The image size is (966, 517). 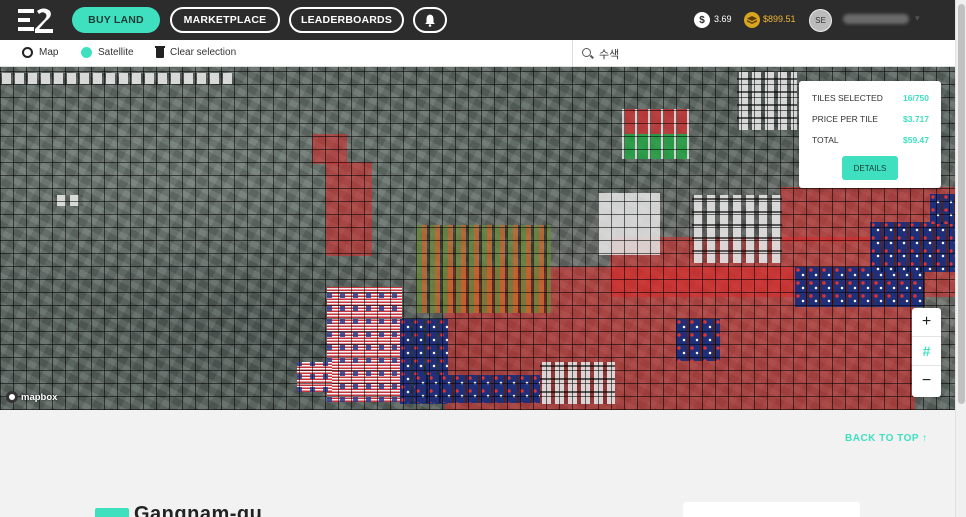 I want to click on map-view-radio: Map, so click(x=40, y=52).